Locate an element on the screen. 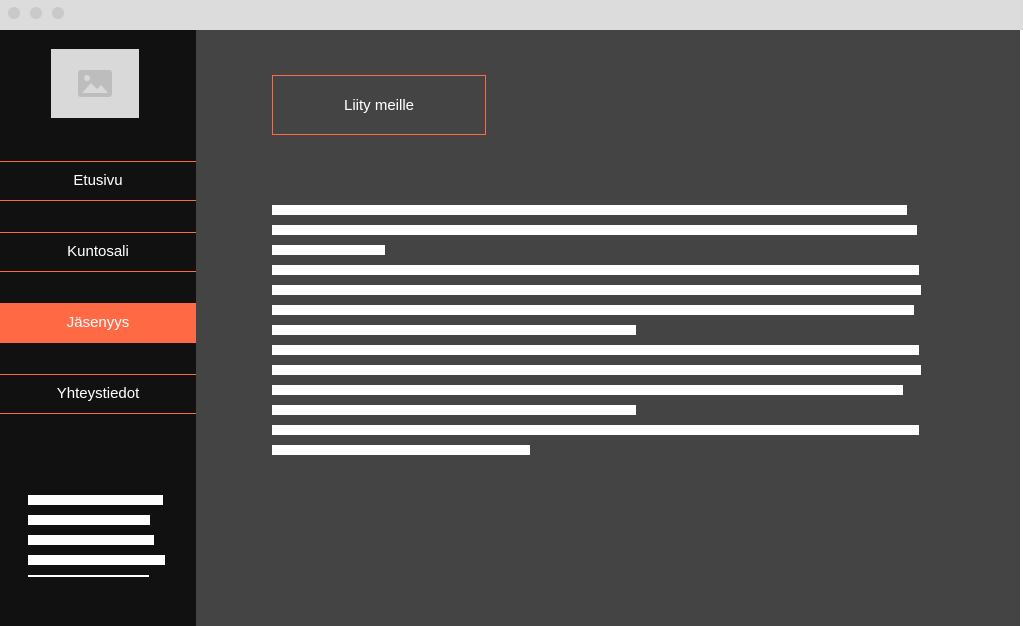 The height and width of the screenshot is (626, 1023). join-button: Liity meille is located at coordinates (379, 105).